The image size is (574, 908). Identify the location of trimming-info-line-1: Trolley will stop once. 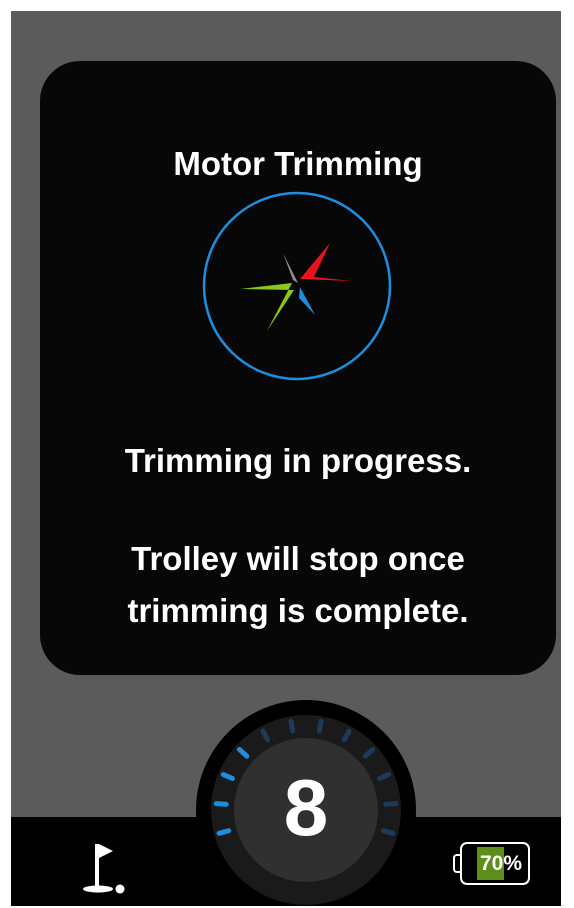
(298, 558).